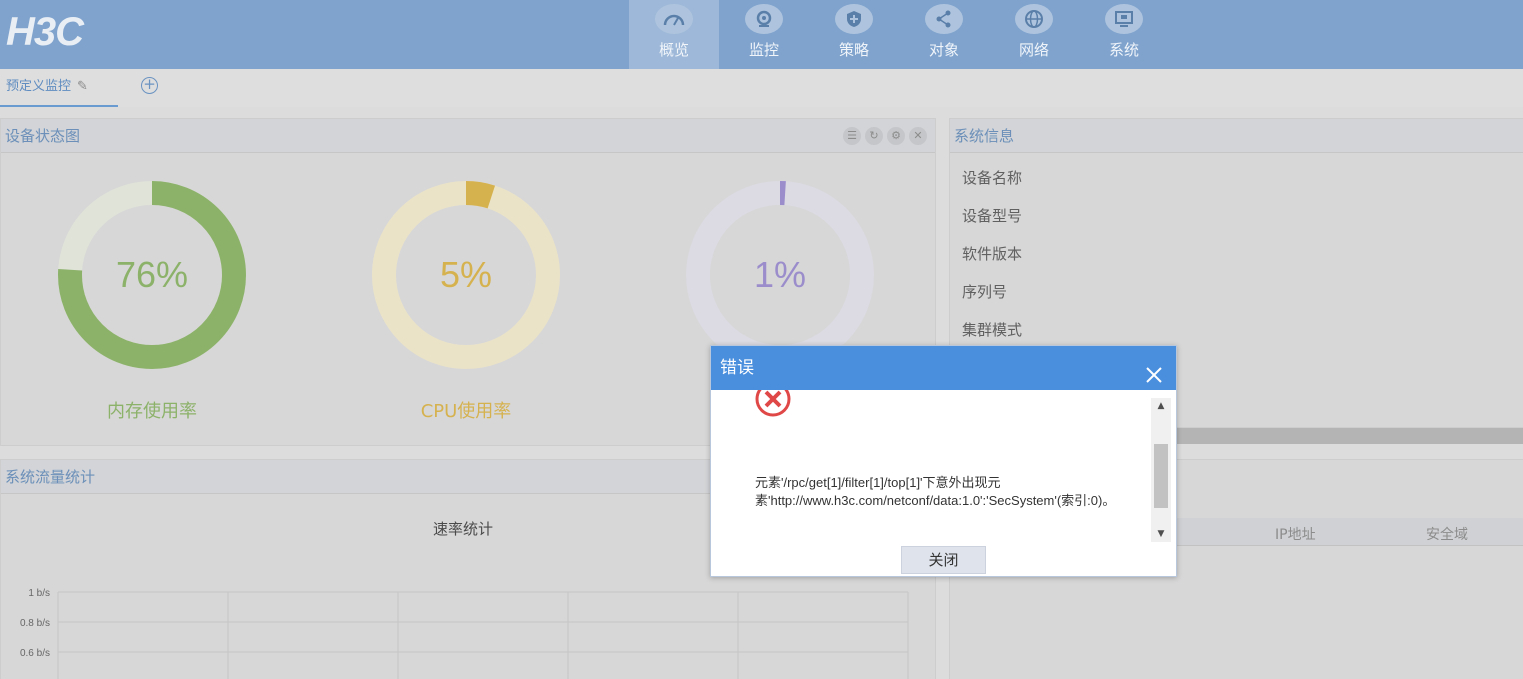 Image resolution: width=1523 pixels, height=679 pixels. Describe the element at coordinates (1161, 406) in the screenshot. I see `scroll-up-icon: ▲` at that location.